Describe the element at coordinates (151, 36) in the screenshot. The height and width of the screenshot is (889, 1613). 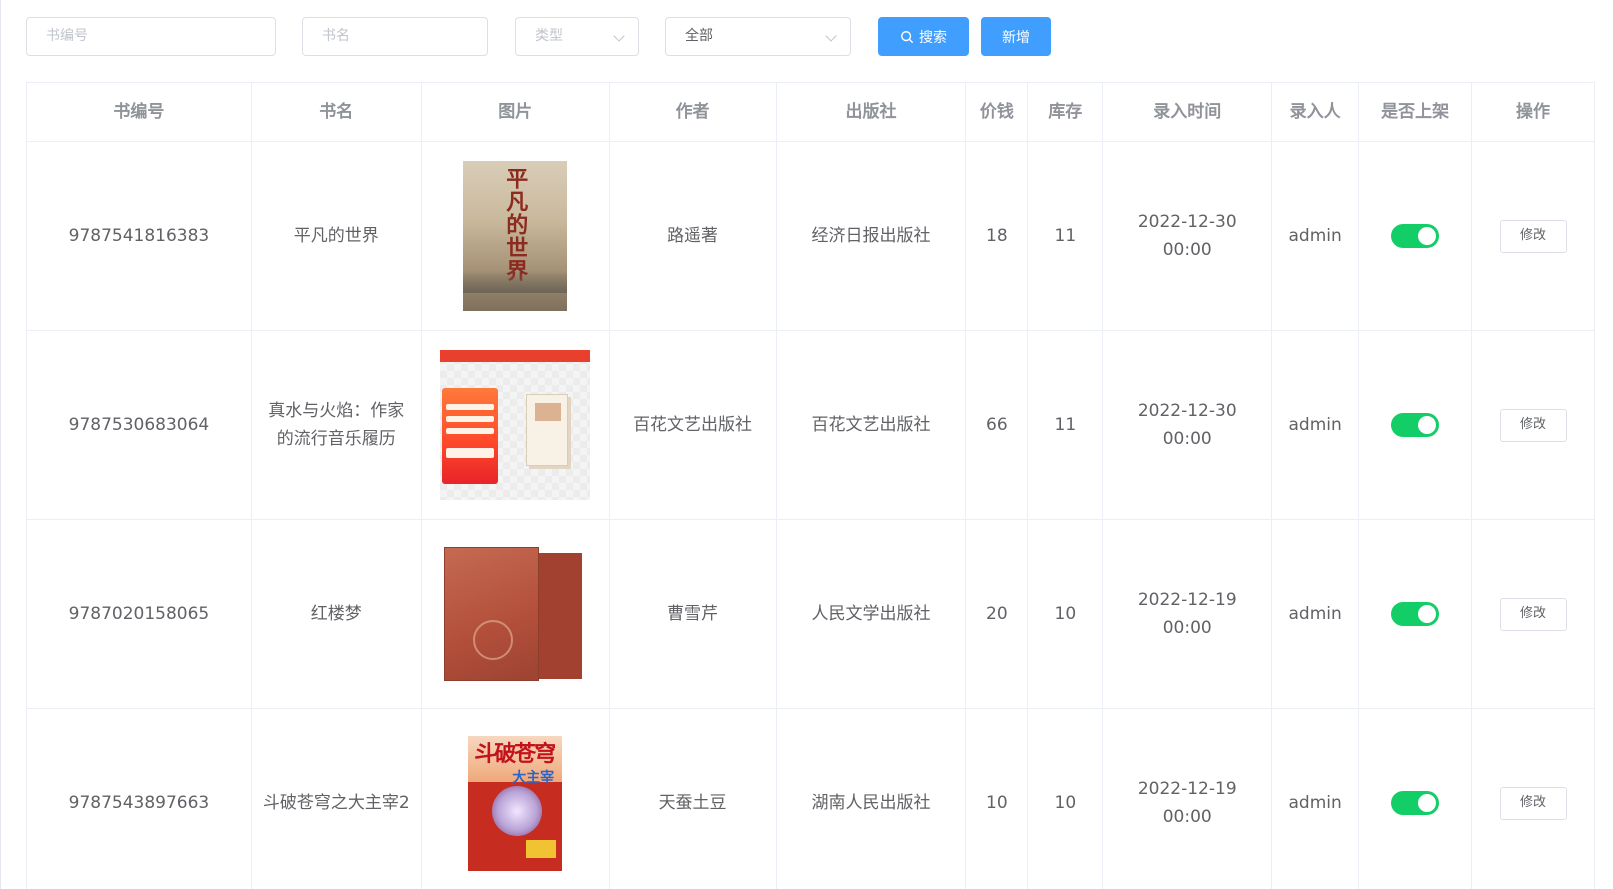
I see `book-id-input: 书编号` at that location.